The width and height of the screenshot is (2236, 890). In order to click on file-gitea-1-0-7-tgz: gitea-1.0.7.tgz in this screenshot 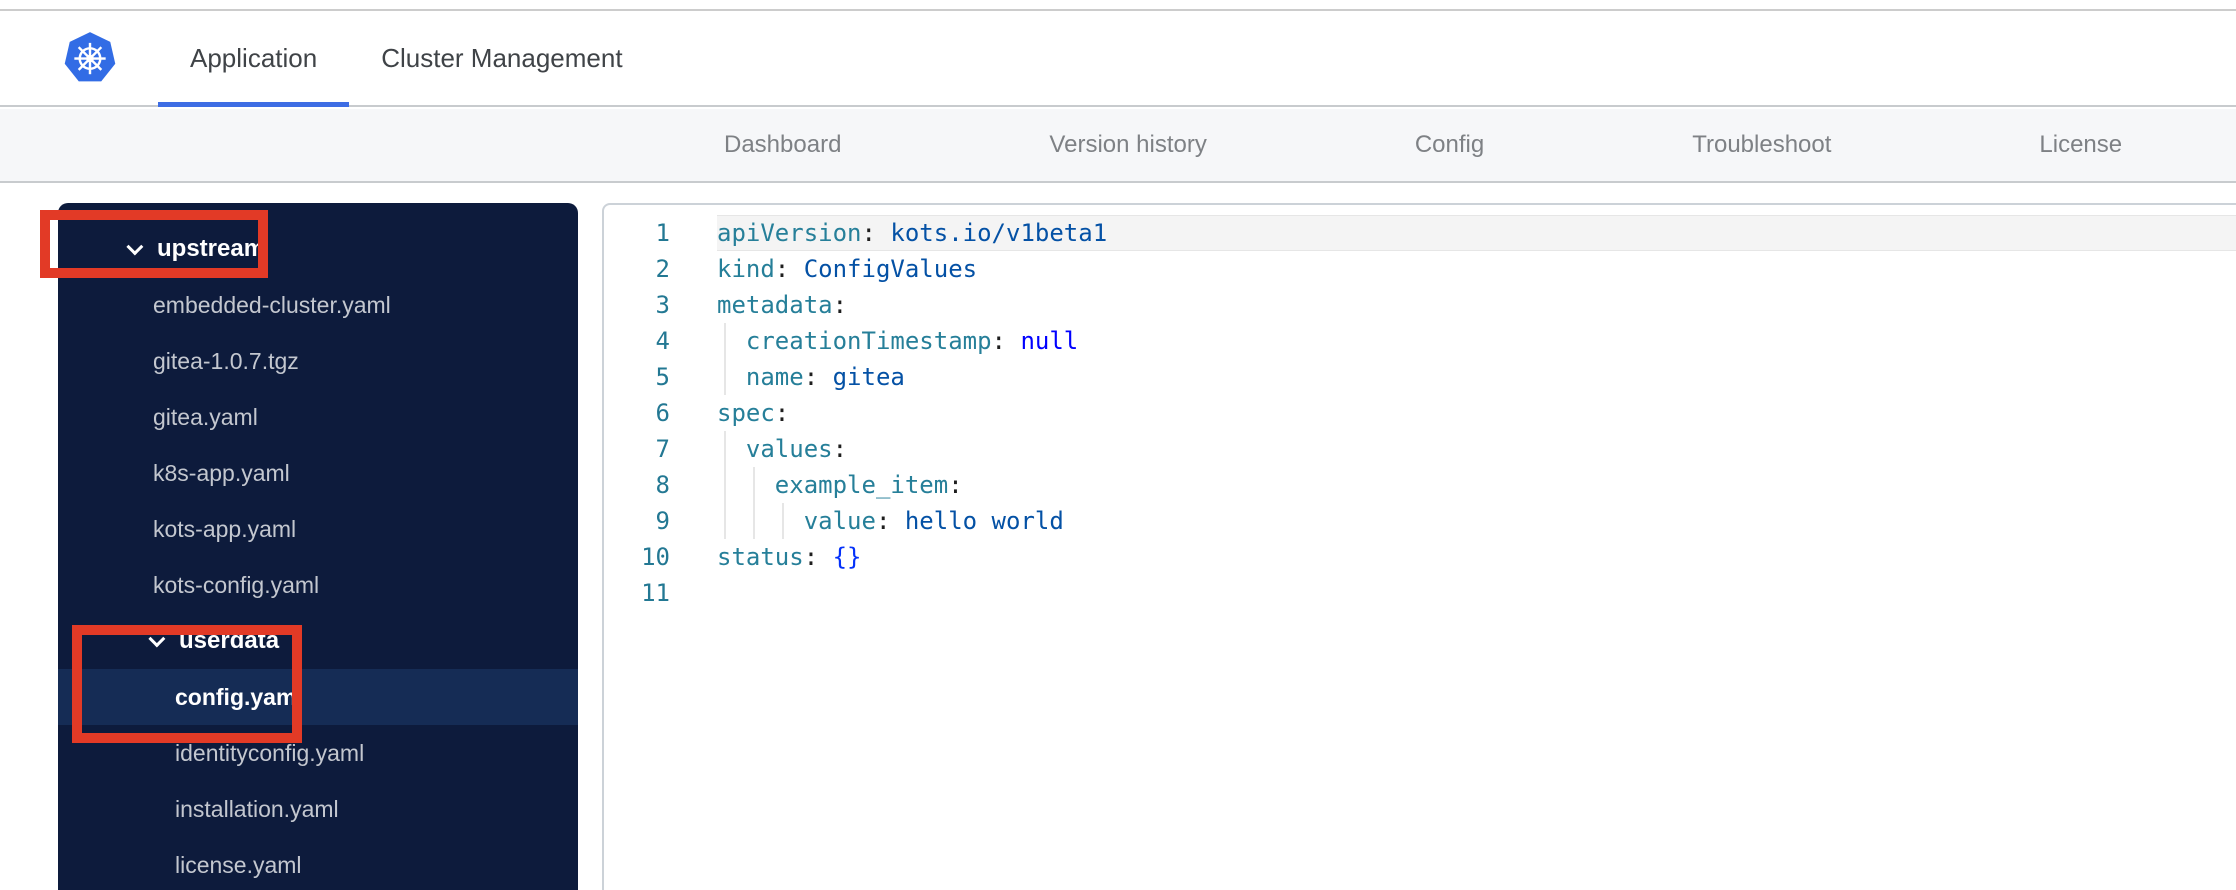, I will do `click(318, 361)`.